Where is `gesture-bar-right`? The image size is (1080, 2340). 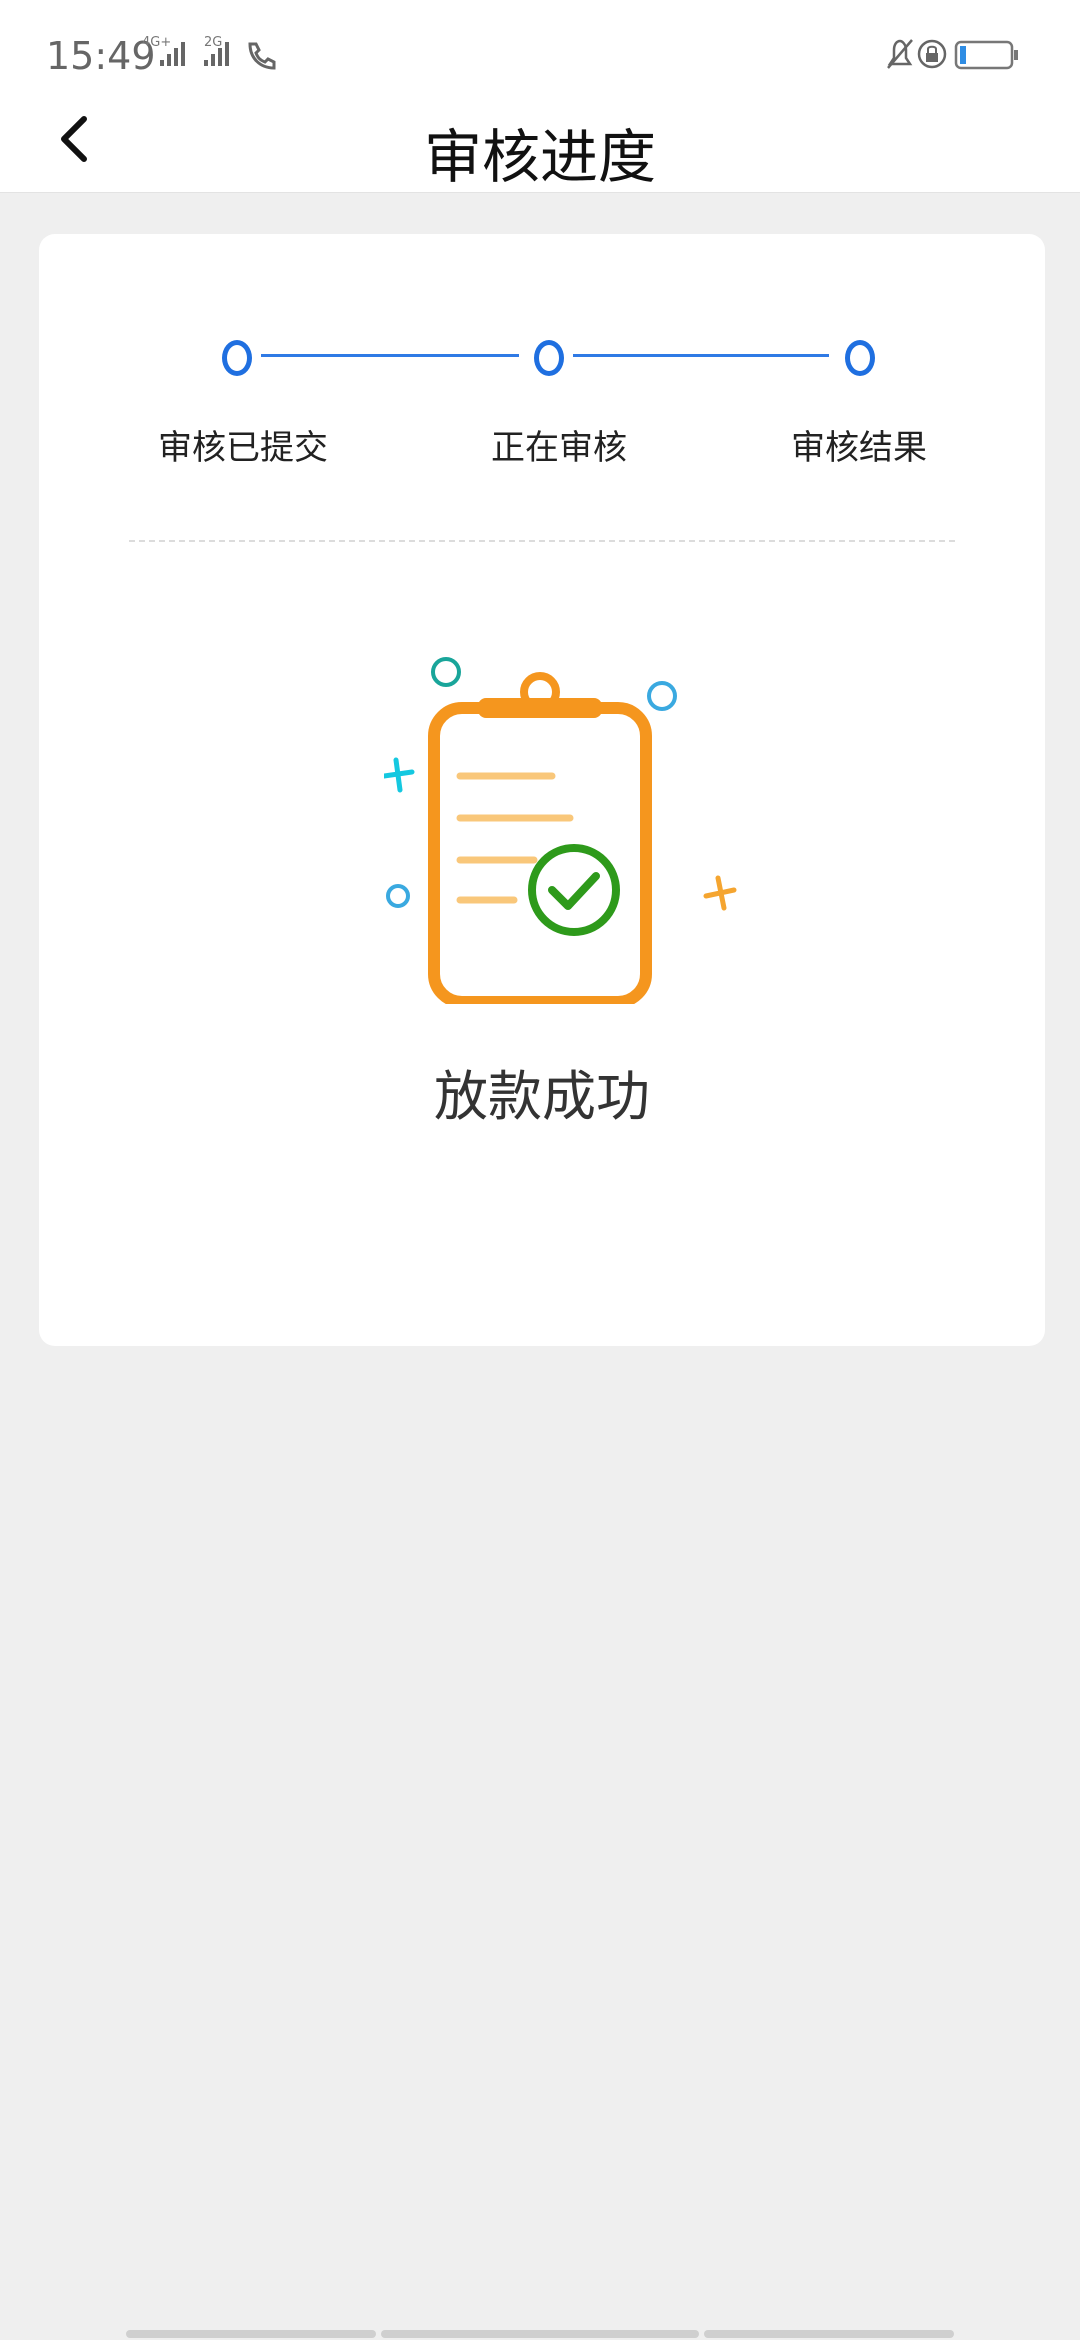
gesture-bar-right is located at coordinates (829, 2334).